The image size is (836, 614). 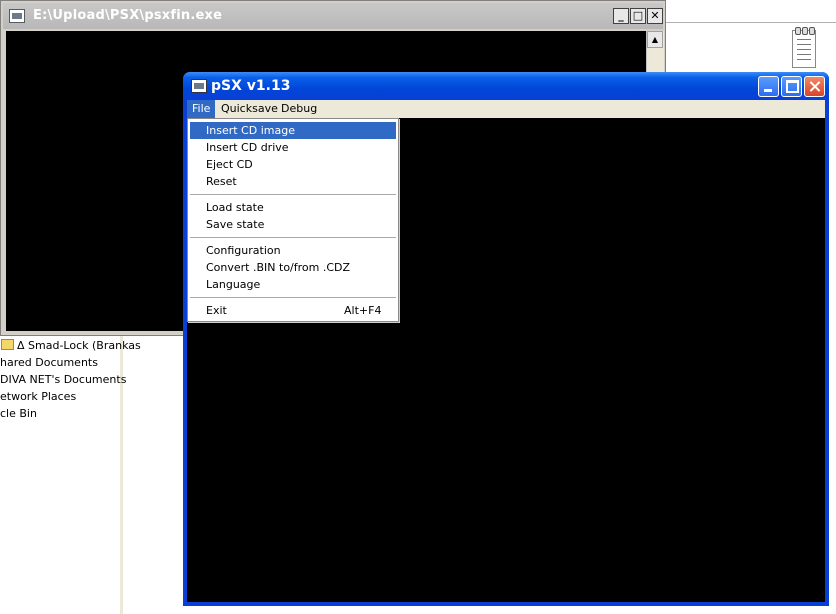 I want to click on psx-menu-bar: File Quicksave Debug, so click(x=506, y=109).